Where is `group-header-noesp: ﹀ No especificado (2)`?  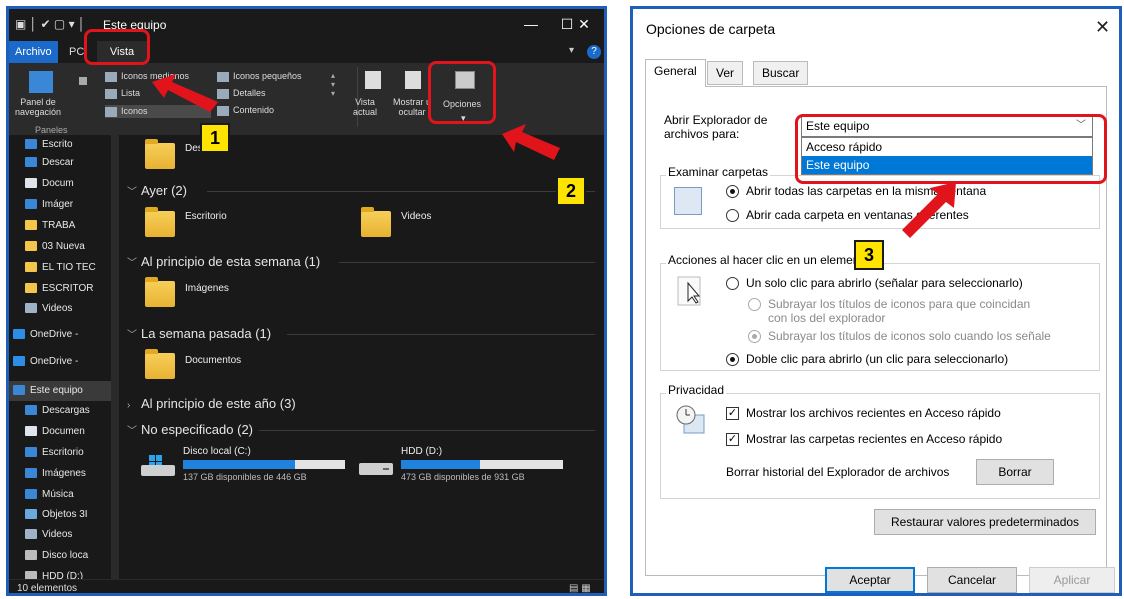 group-header-noesp: ﹀ No especificado (2) is located at coordinates (362, 429).